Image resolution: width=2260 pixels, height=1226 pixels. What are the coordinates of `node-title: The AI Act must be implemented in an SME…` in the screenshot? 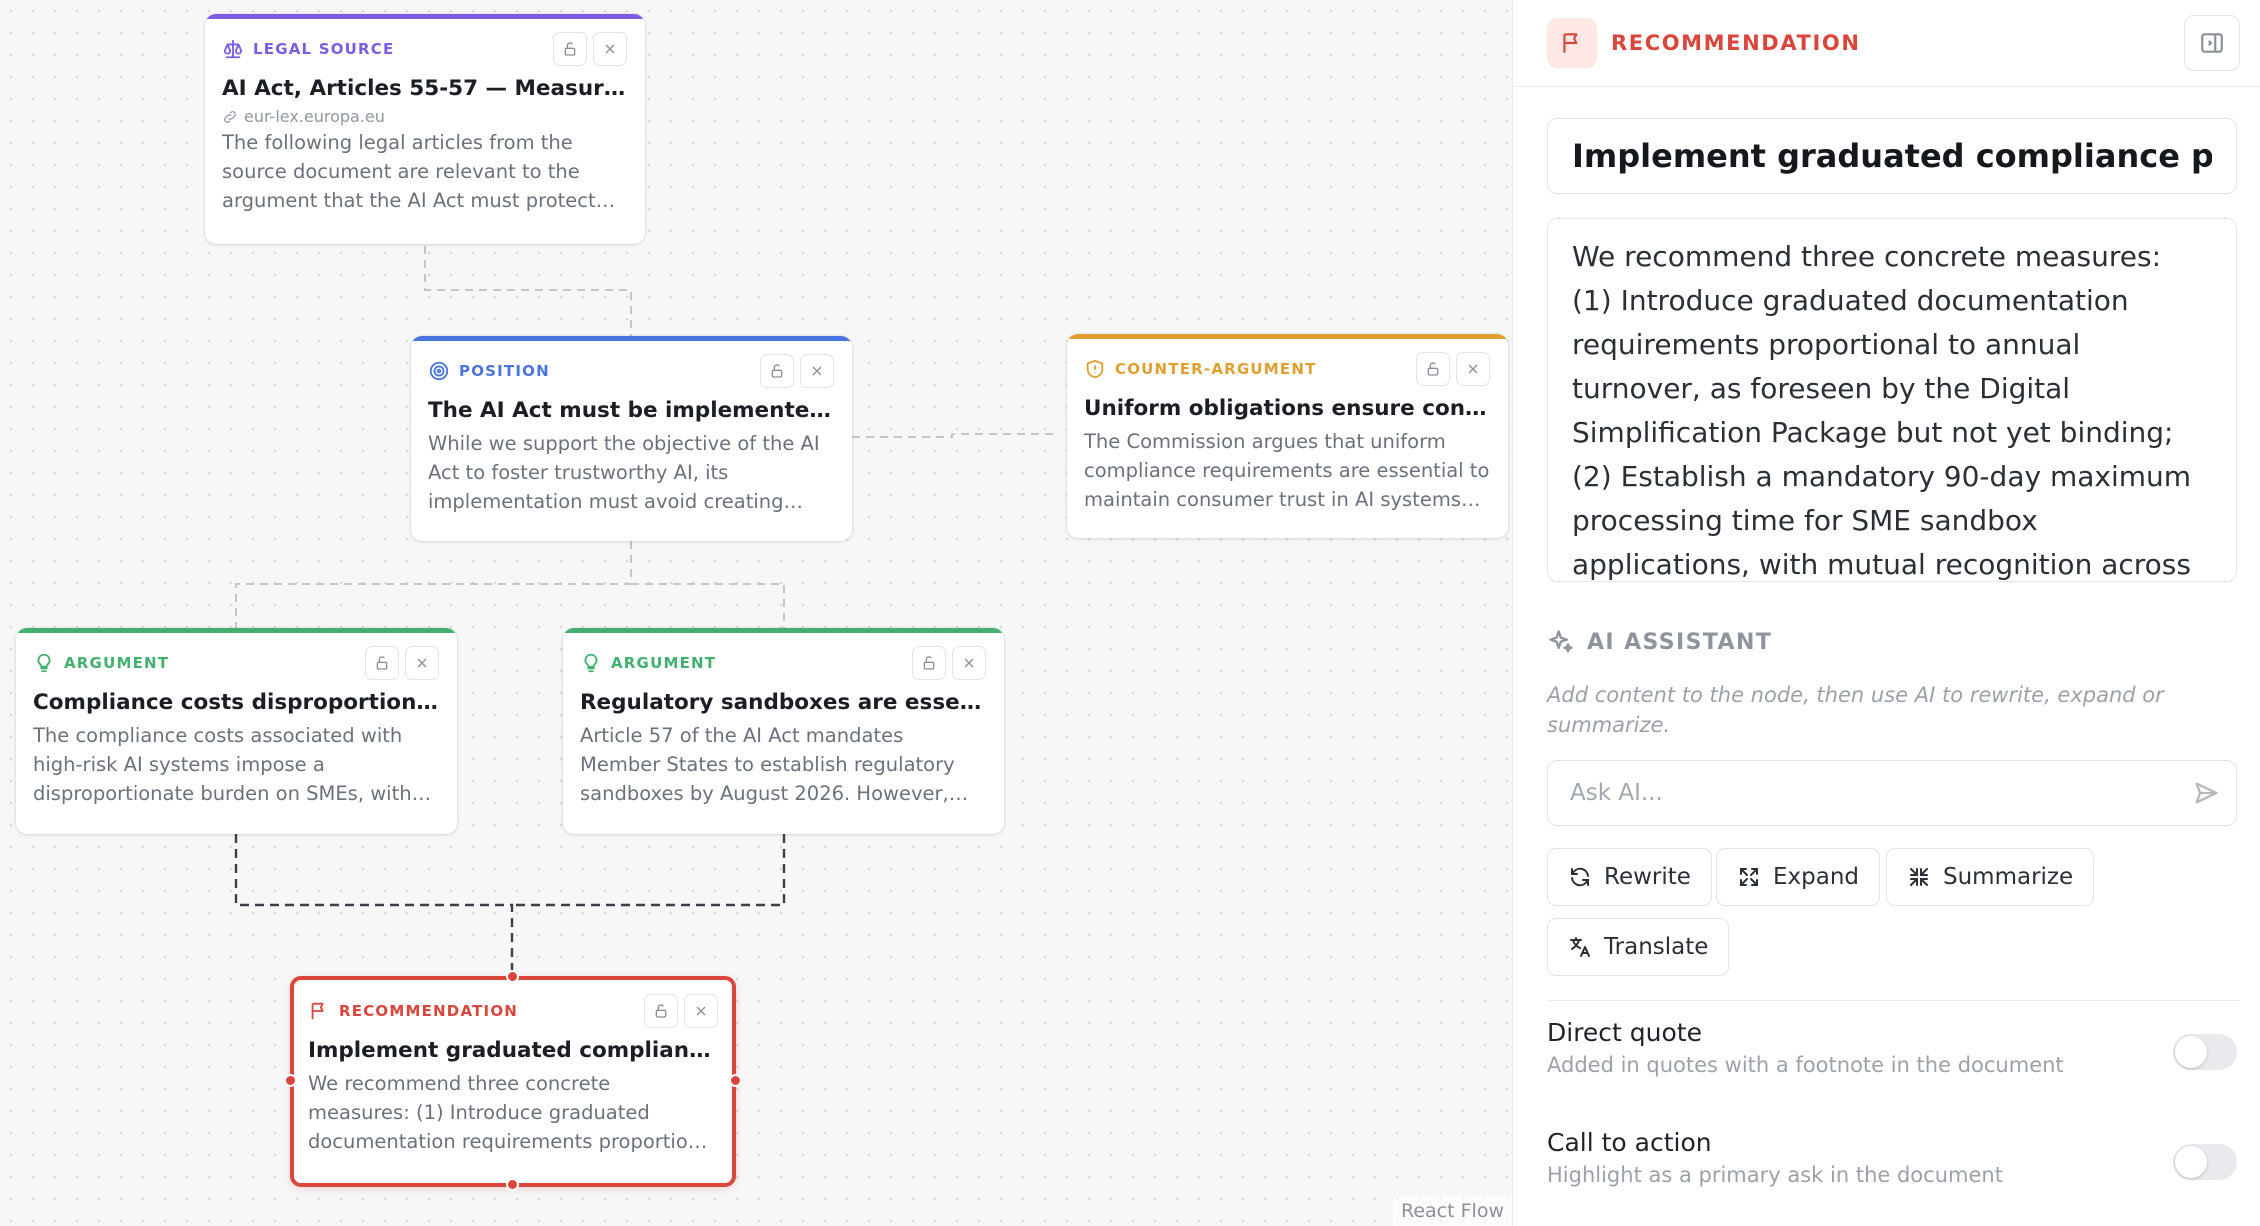 It's located at (631, 410).